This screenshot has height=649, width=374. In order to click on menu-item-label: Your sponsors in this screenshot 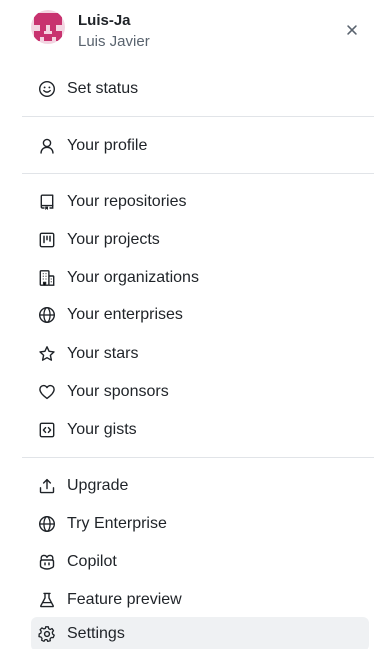, I will do `click(118, 391)`.